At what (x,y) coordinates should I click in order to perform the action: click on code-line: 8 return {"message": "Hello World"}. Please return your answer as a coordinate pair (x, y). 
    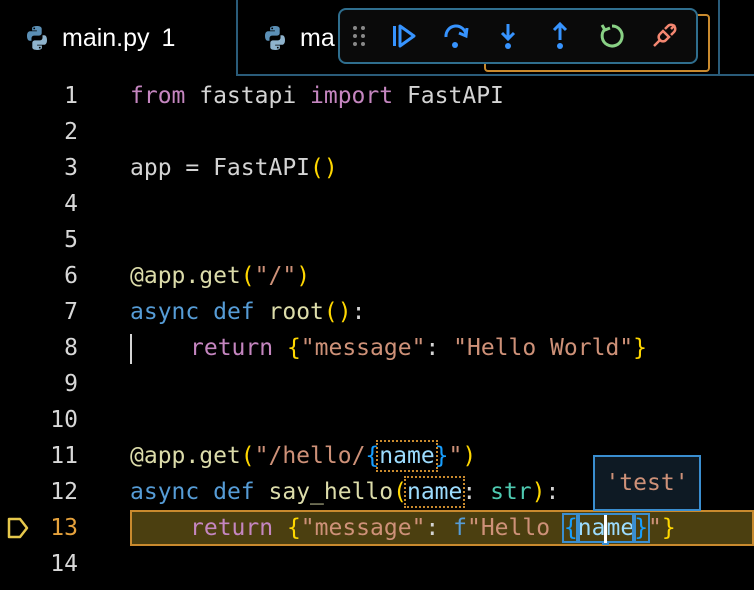
    Looking at the image, I should click on (377, 348).